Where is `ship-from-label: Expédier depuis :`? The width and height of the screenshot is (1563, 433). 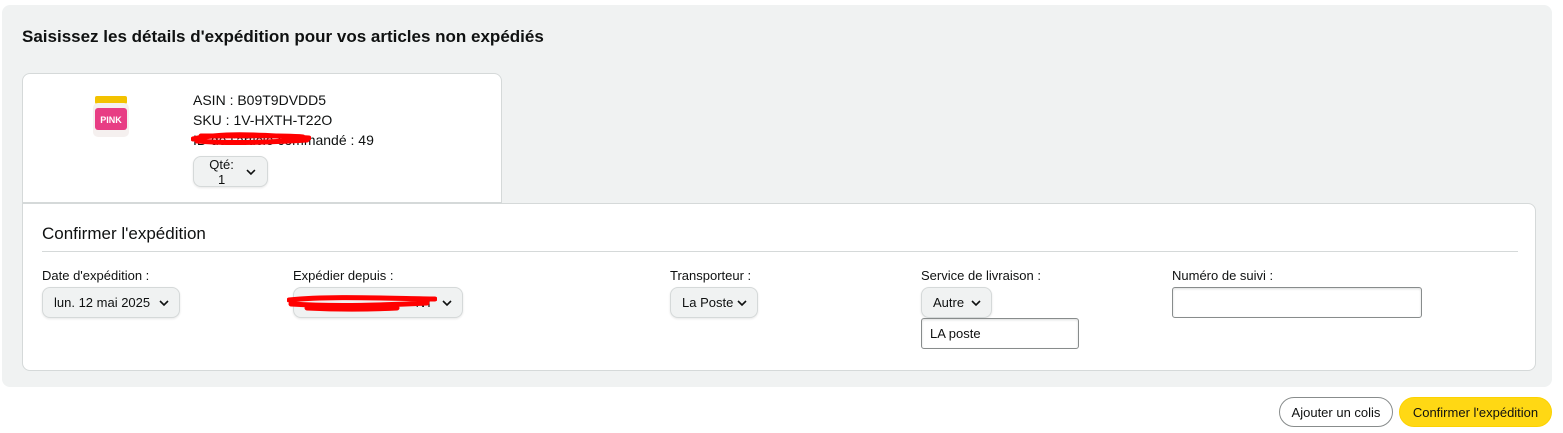
ship-from-label: Expédier depuis : is located at coordinates (343, 275).